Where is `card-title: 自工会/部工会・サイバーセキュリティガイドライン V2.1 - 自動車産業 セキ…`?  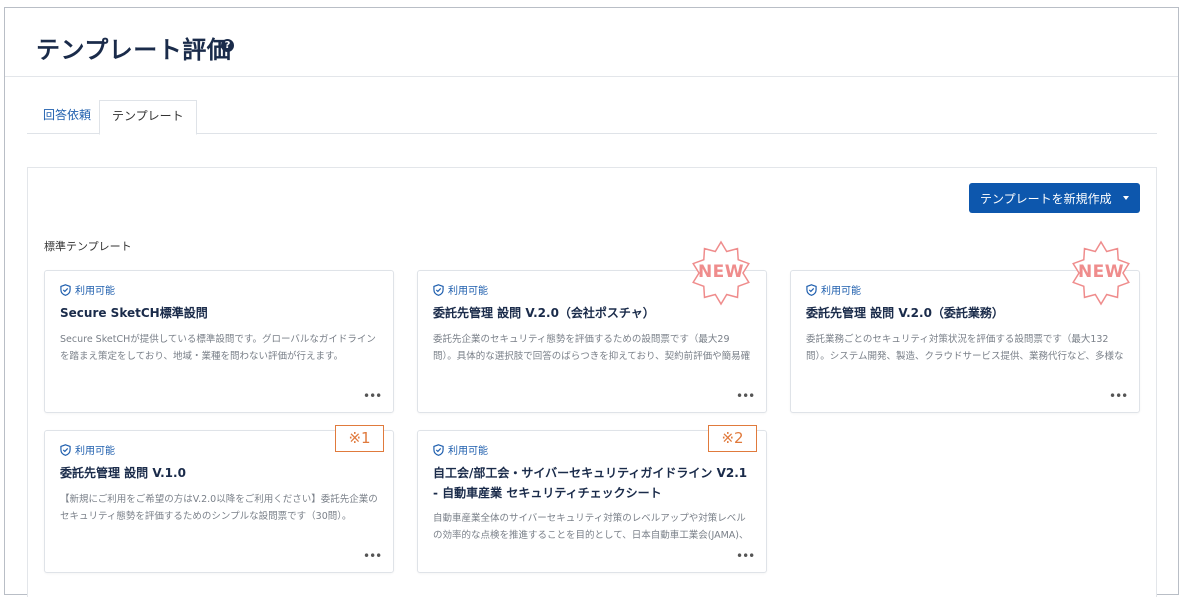
card-title: 自工会/部工会・サイバーセキュリティガイドライン V2.1 - 自動車産業 セキ… is located at coordinates (593, 483).